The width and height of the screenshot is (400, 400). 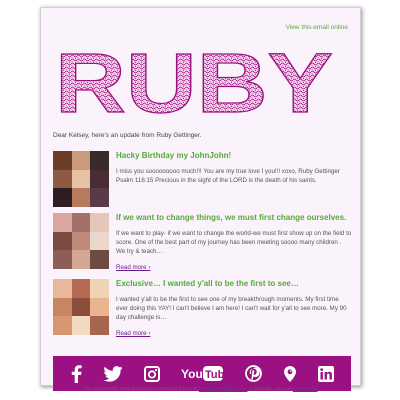 What do you see at coordinates (214, 375) in the screenshot?
I see `youtube-tube-text: Tube` at bounding box center [214, 375].